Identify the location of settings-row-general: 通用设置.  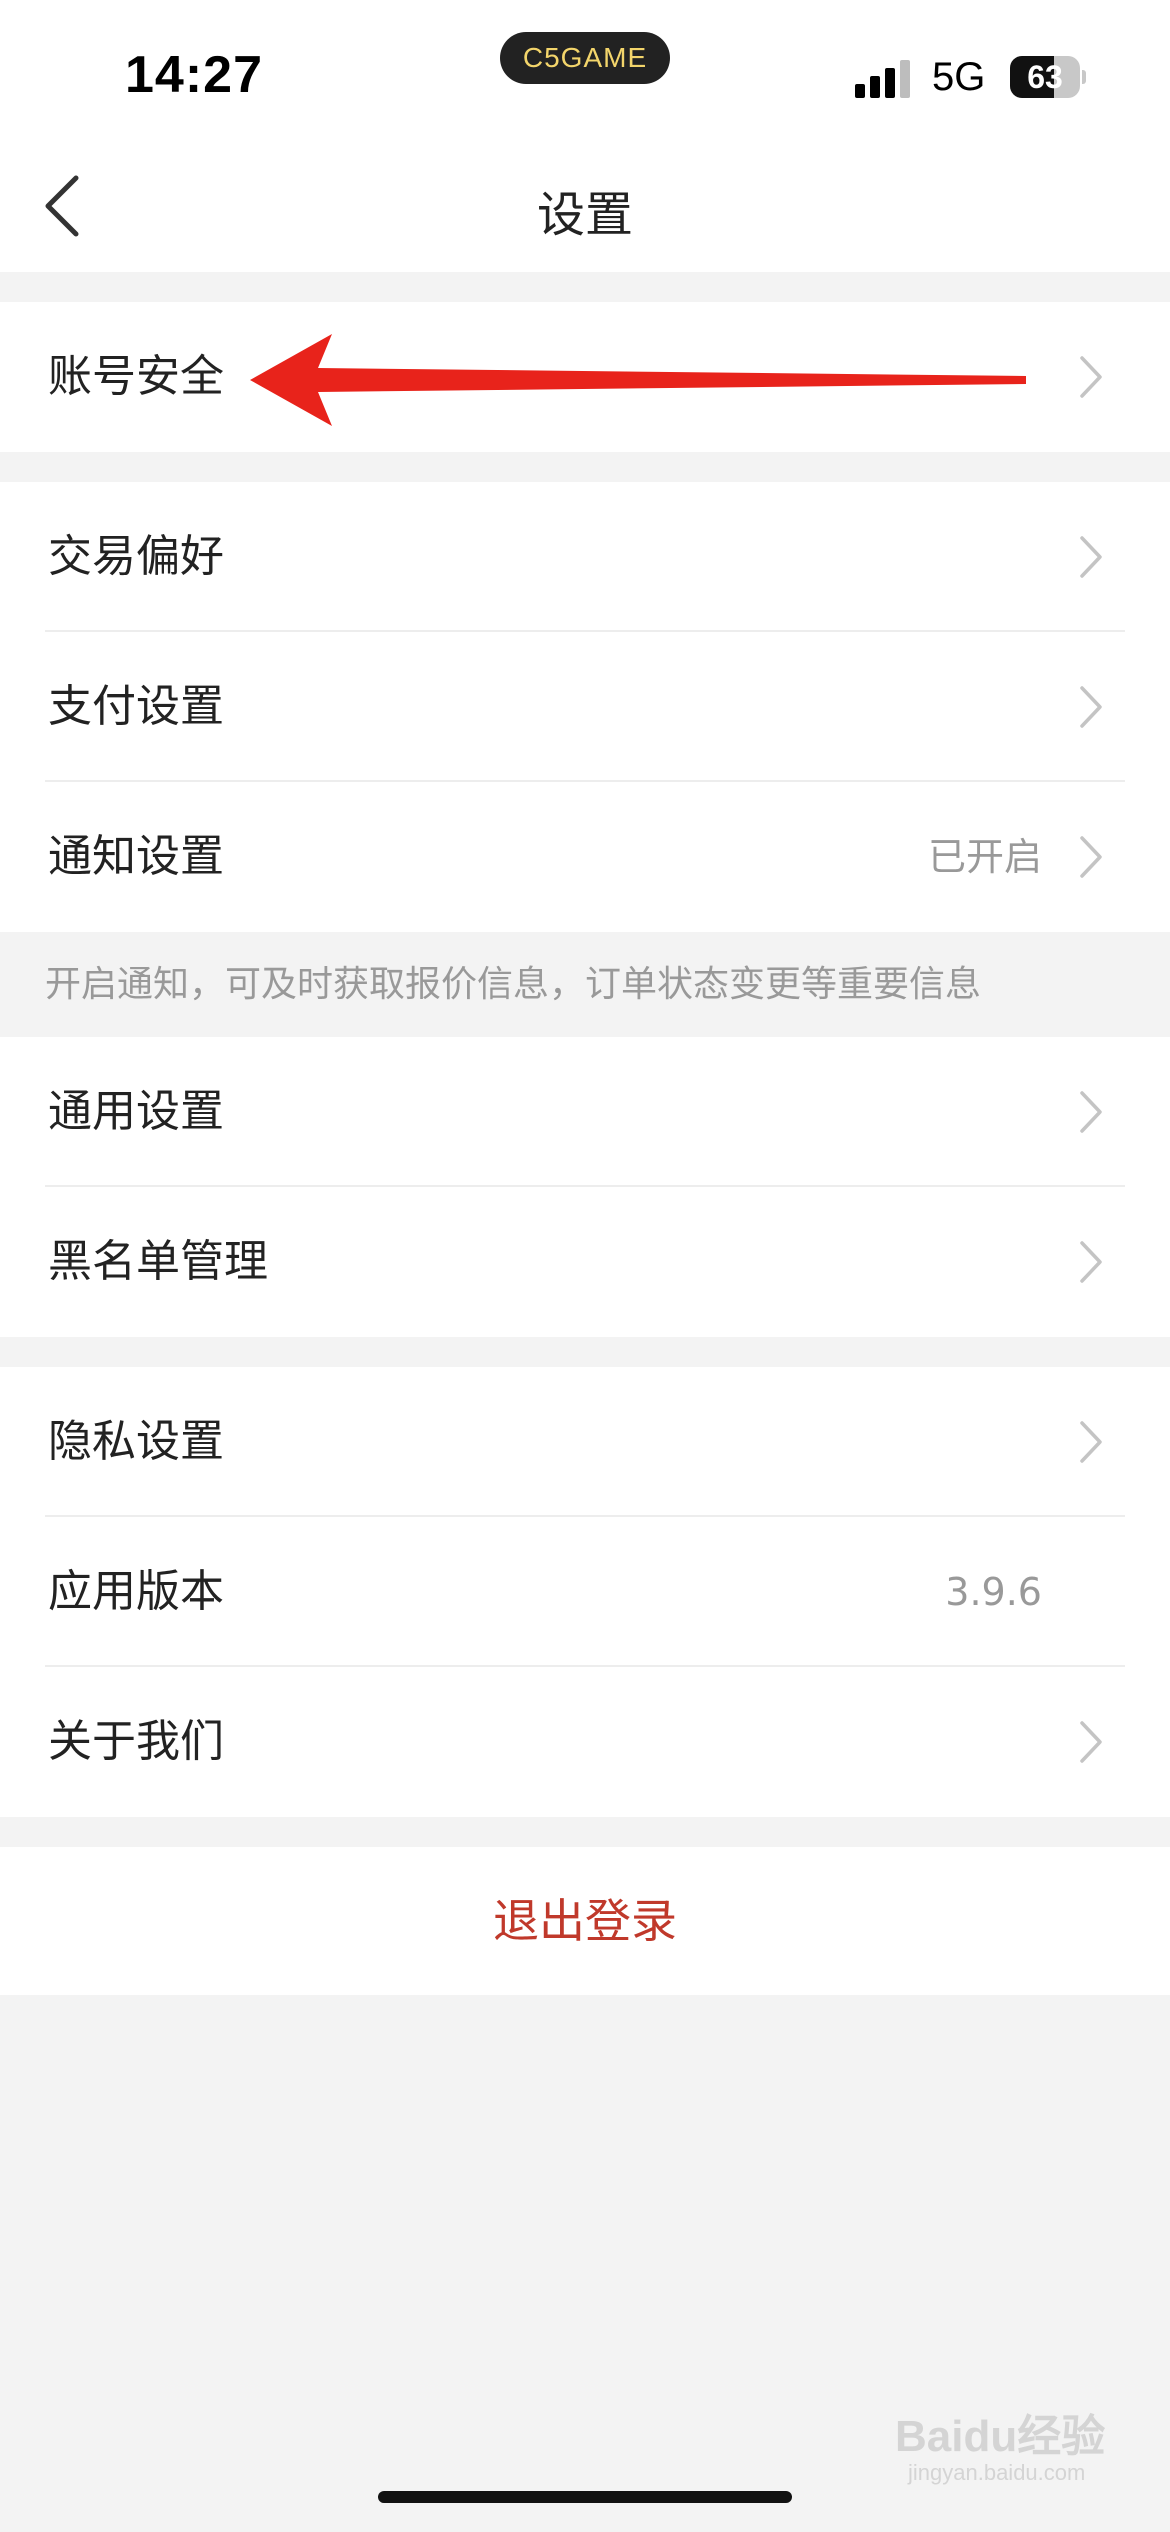
(585, 1112).